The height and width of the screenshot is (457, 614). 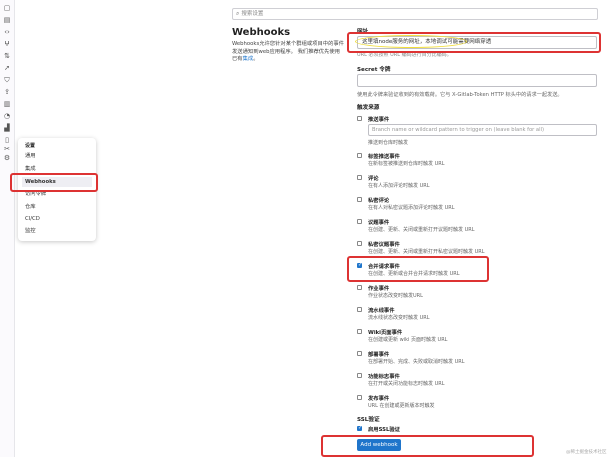 What do you see at coordinates (238, 13) in the screenshot?
I see `search-icon: ⌕` at bounding box center [238, 13].